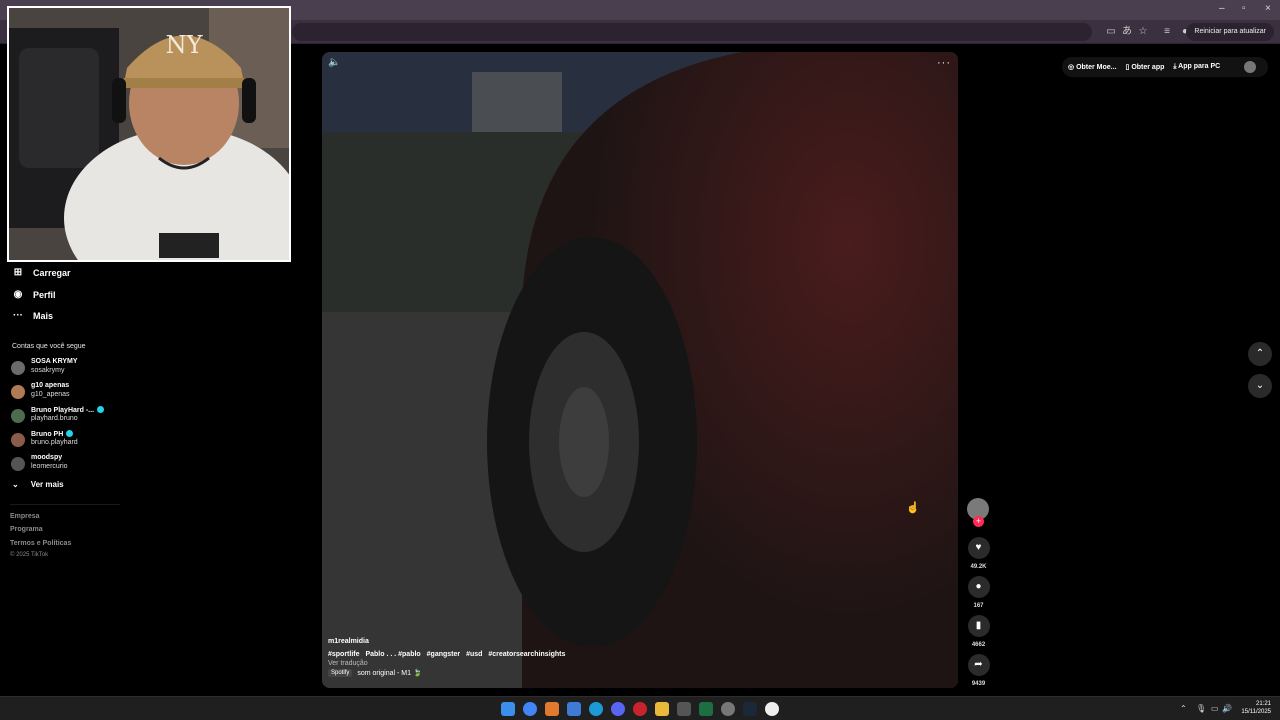 The image size is (1280, 720). I want to click on game-icon, so click(684, 709).